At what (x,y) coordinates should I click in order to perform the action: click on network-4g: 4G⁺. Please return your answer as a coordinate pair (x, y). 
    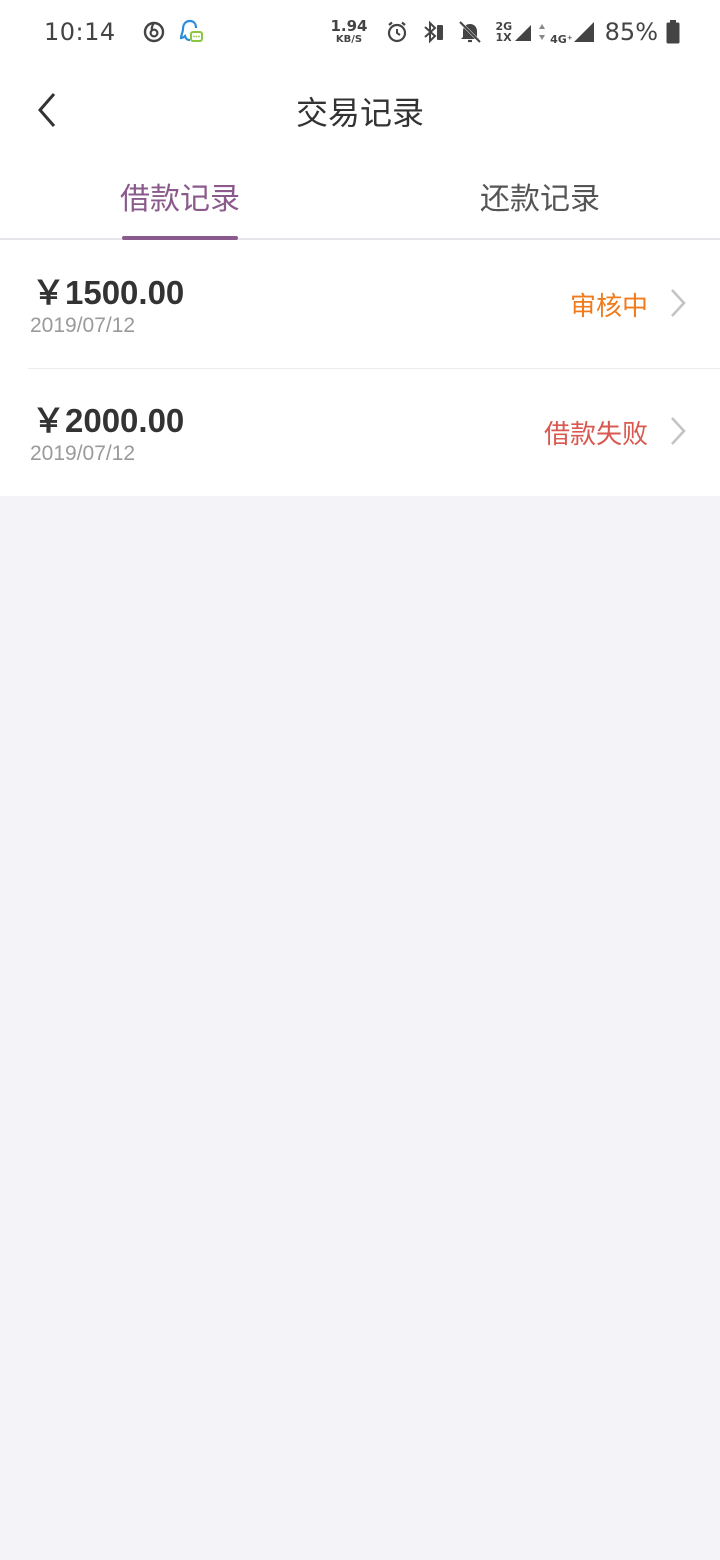
    Looking at the image, I should click on (561, 39).